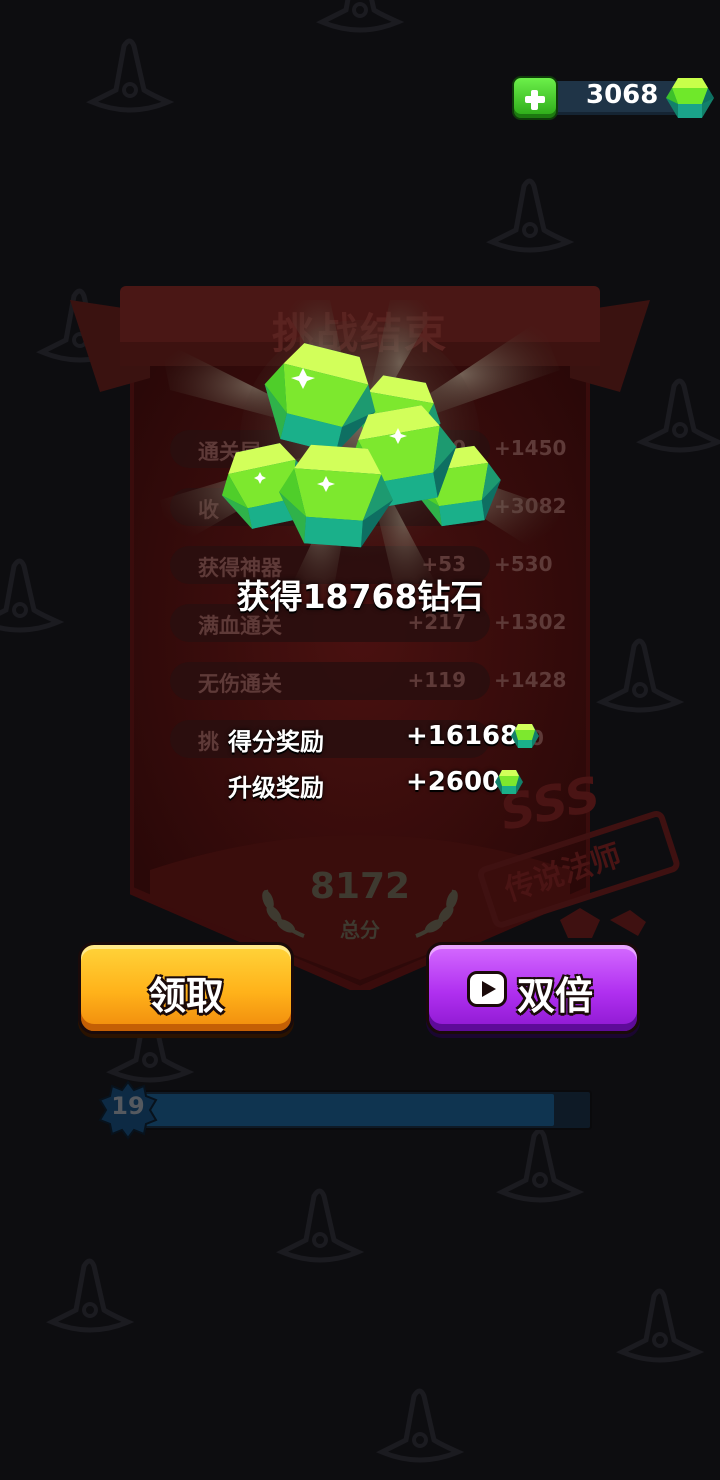 This screenshot has height=1480, width=720. Describe the element at coordinates (436, 680) in the screenshot. I see `row-value: +119` at that location.